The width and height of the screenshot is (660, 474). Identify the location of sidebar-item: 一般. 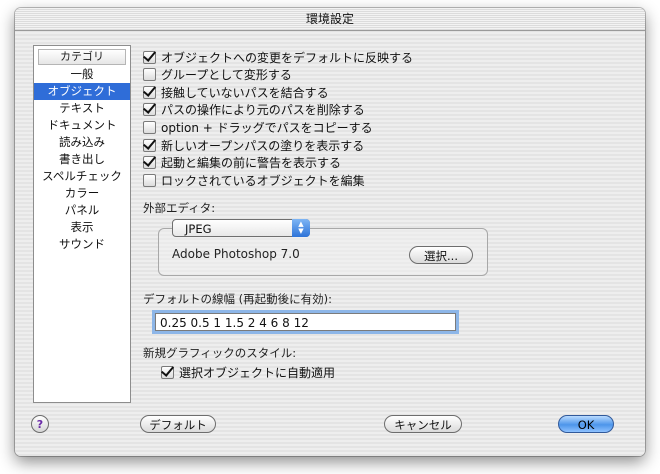
(82, 74).